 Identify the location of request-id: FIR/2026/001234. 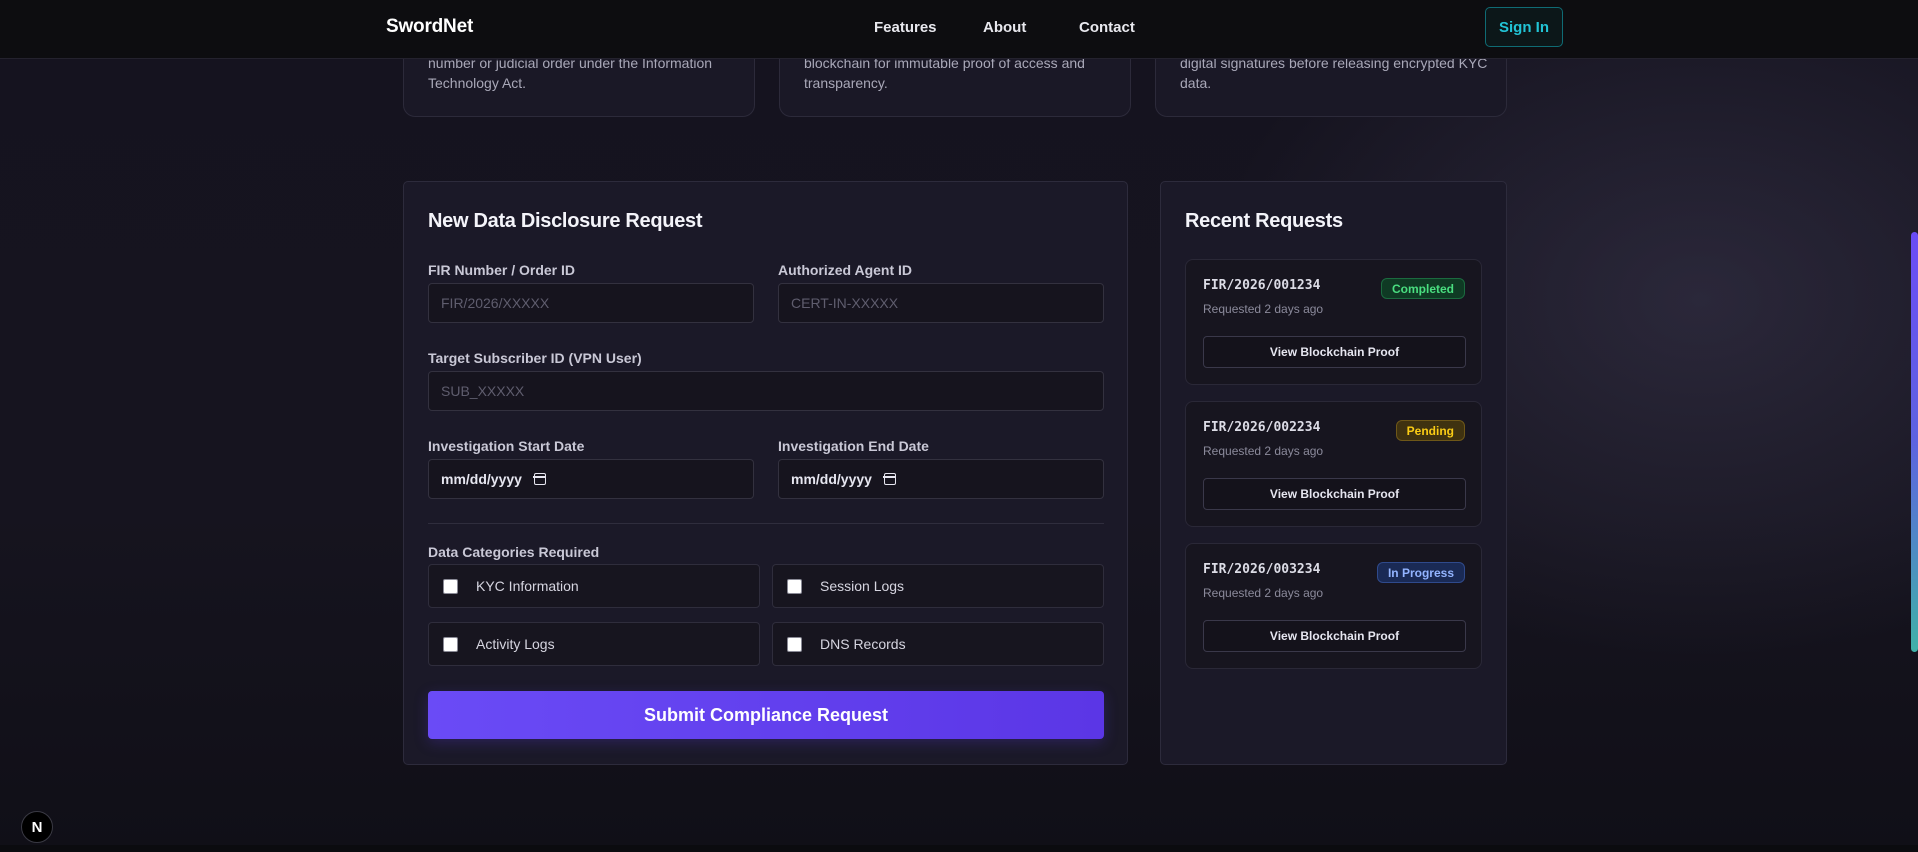
(1262, 285).